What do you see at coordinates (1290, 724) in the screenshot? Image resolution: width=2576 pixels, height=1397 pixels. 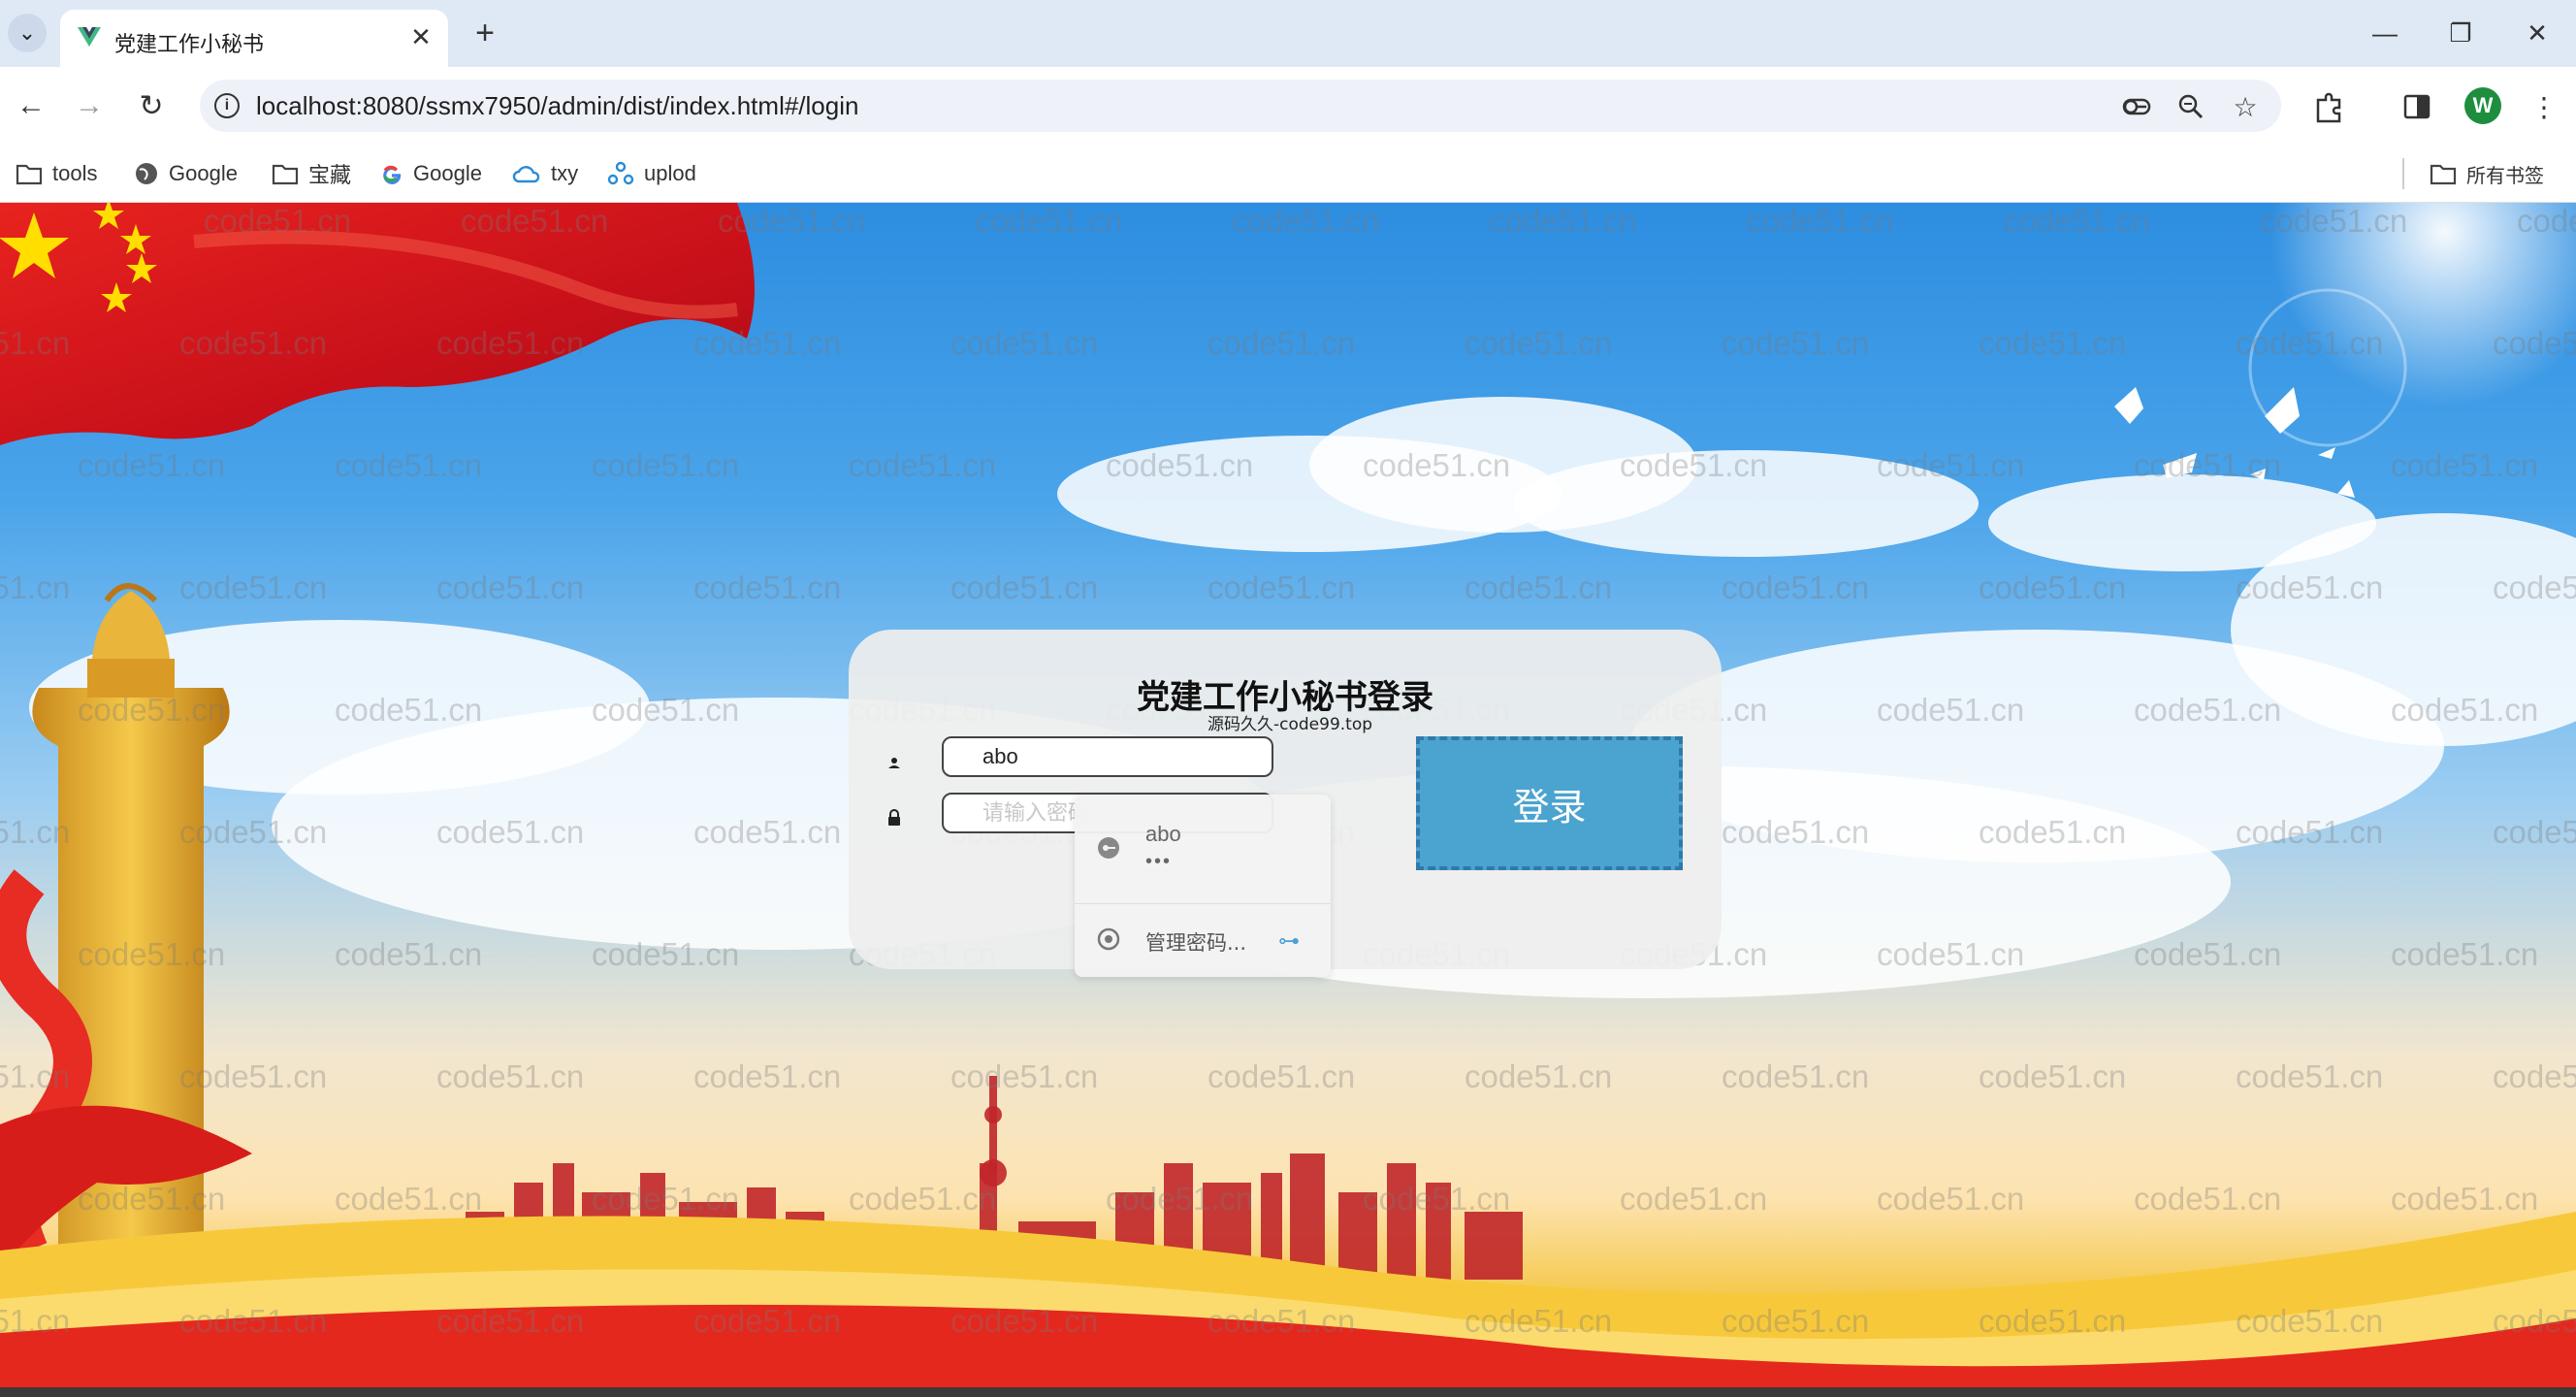 I see `login-subtitle: 源码久久-code99.top` at bounding box center [1290, 724].